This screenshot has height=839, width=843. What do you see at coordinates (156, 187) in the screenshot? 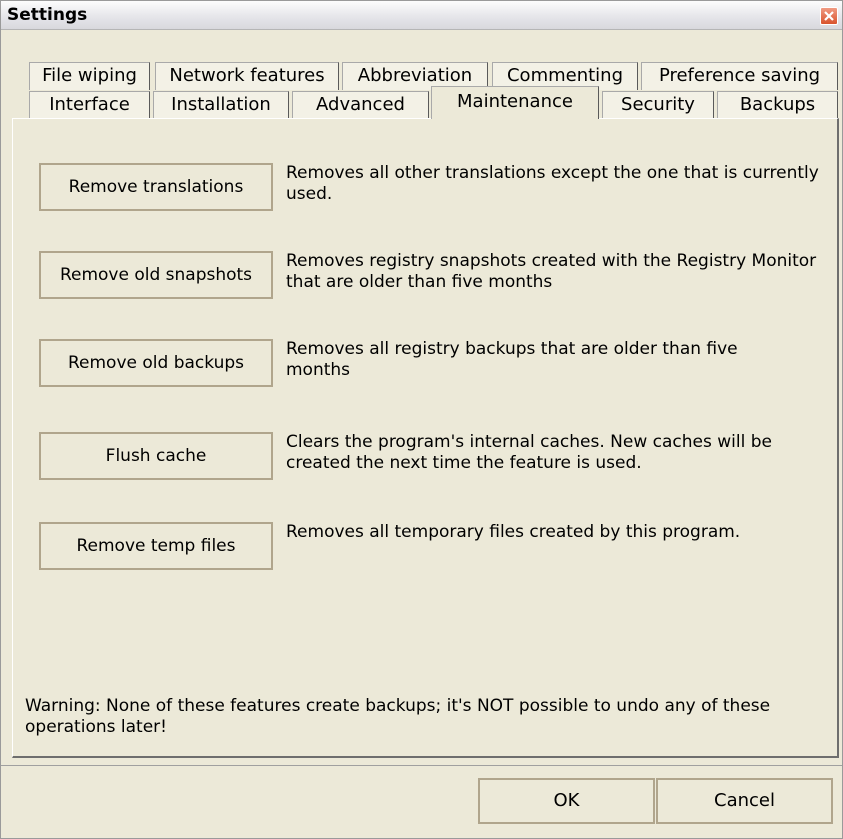
I see `remove-translations-button: Remove translations` at bounding box center [156, 187].